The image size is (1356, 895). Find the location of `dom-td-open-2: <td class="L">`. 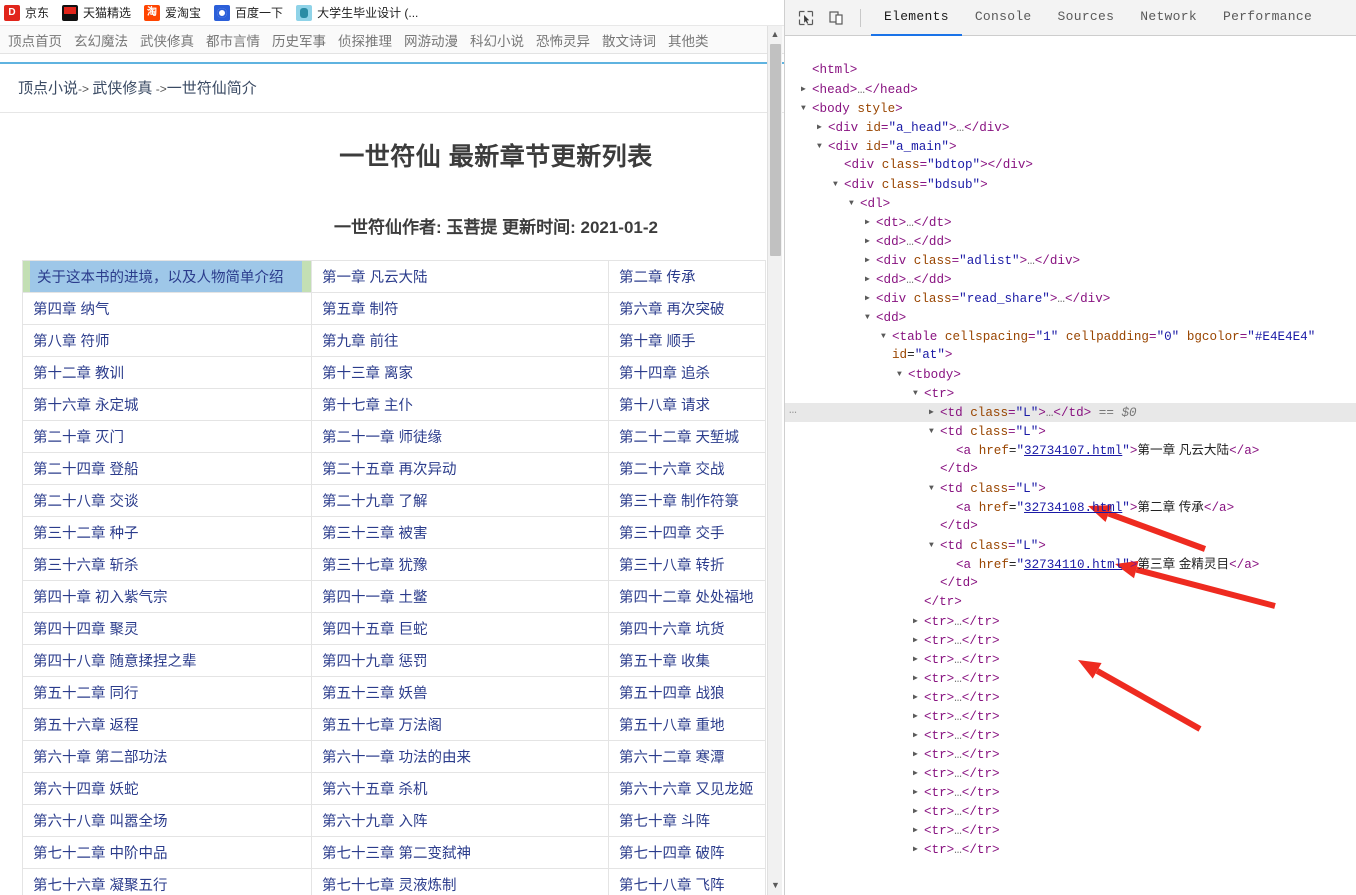

dom-td-open-2: <td class="L"> is located at coordinates (1070, 545).